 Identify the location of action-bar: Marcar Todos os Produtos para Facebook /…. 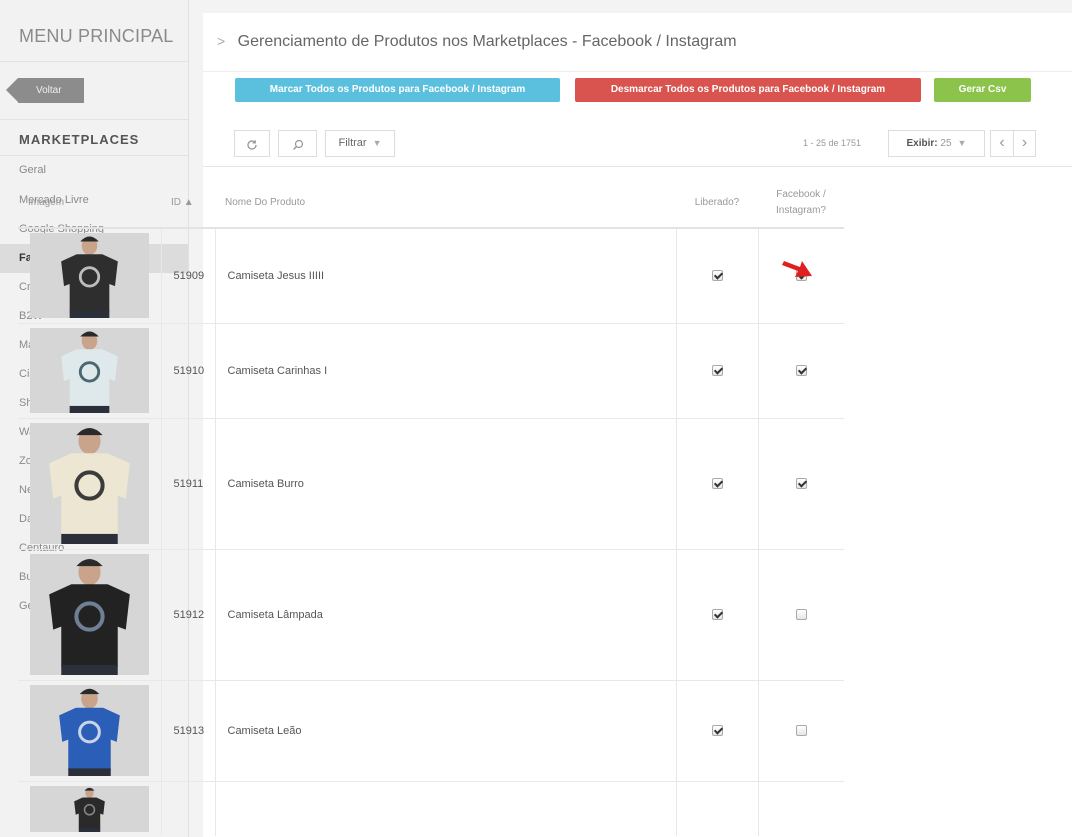
(637, 95).